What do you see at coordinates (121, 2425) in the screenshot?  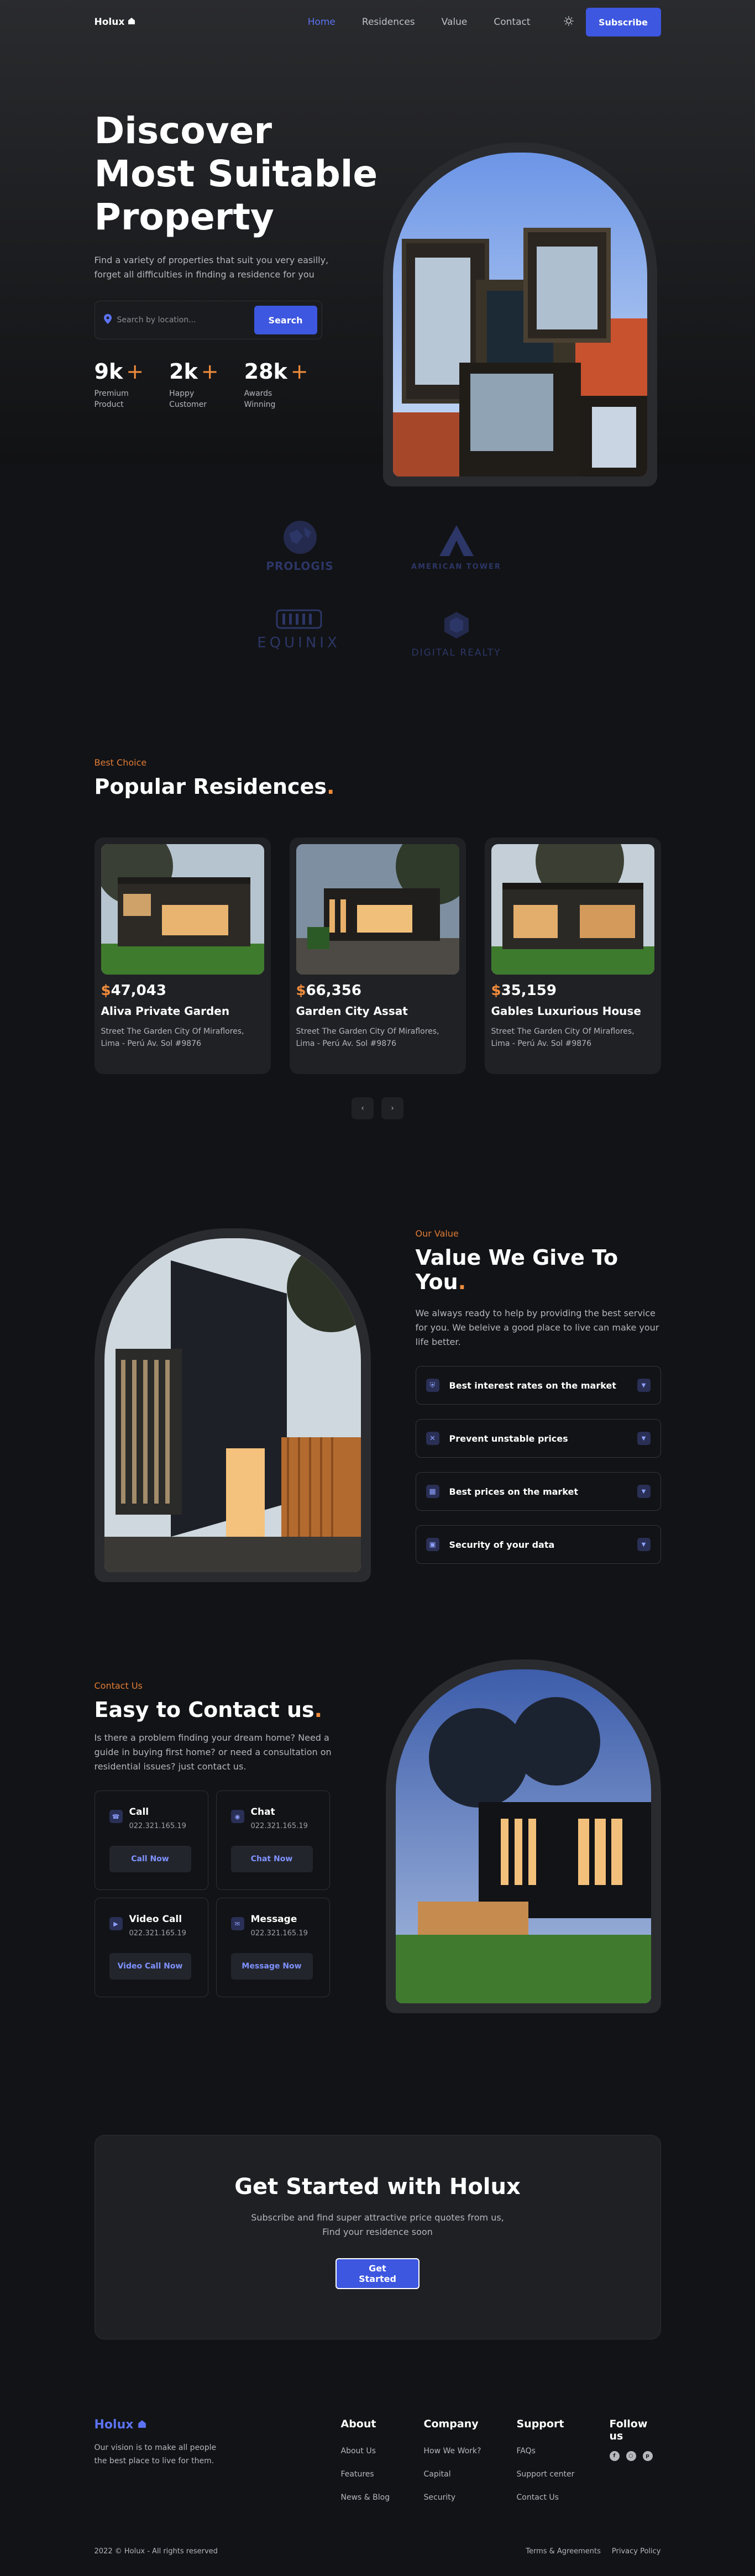 I see `footer-brand: Holux` at bounding box center [121, 2425].